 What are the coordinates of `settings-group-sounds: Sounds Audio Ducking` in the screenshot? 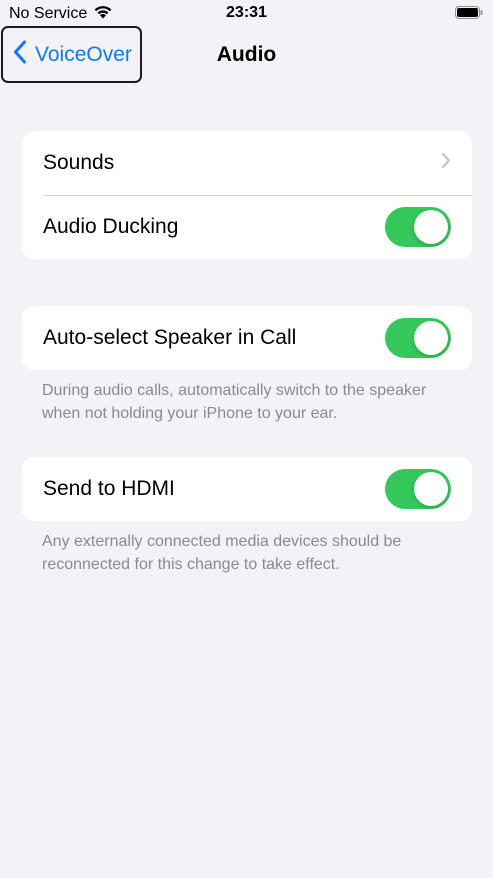 It's located at (247, 195).